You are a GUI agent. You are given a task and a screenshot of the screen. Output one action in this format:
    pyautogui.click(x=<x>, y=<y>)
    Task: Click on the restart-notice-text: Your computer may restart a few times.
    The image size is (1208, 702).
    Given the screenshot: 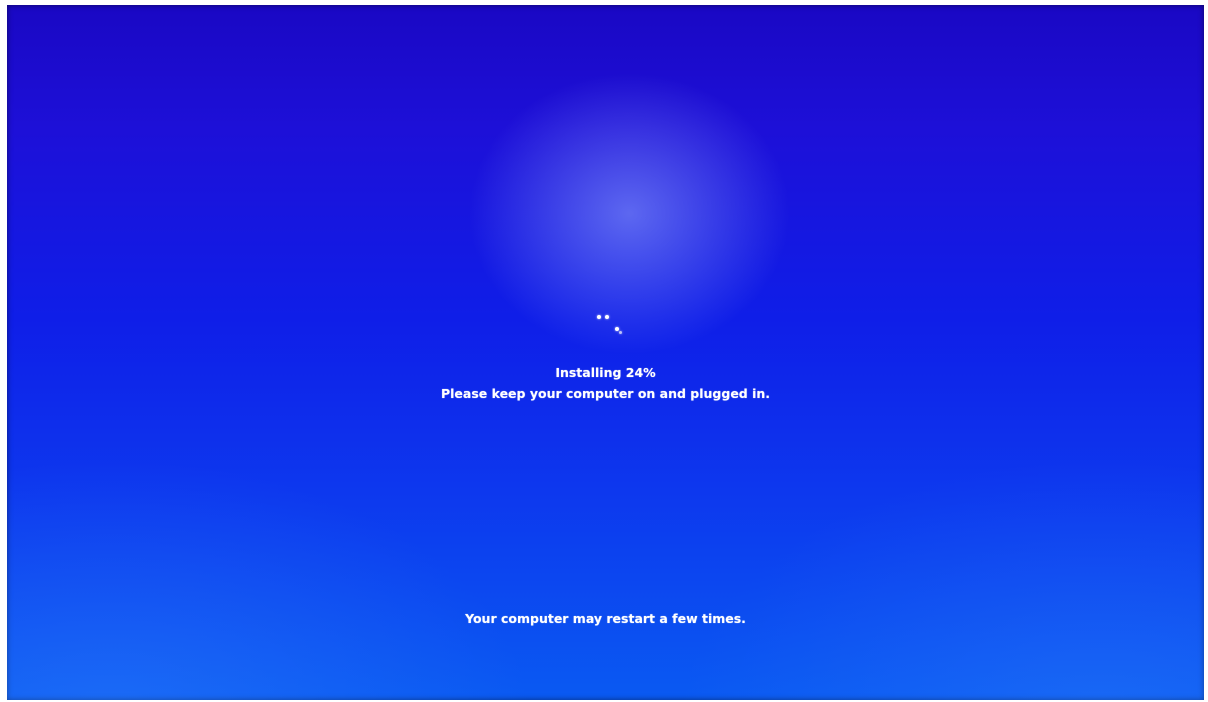 What is the action you would take?
    pyautogui.click(x=605, y=618)
    